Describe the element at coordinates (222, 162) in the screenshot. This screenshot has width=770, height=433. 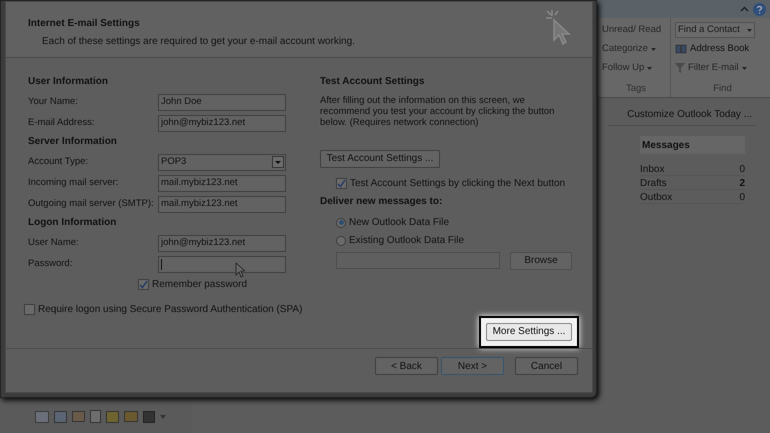
I see `dropdown: POP3` at that location.